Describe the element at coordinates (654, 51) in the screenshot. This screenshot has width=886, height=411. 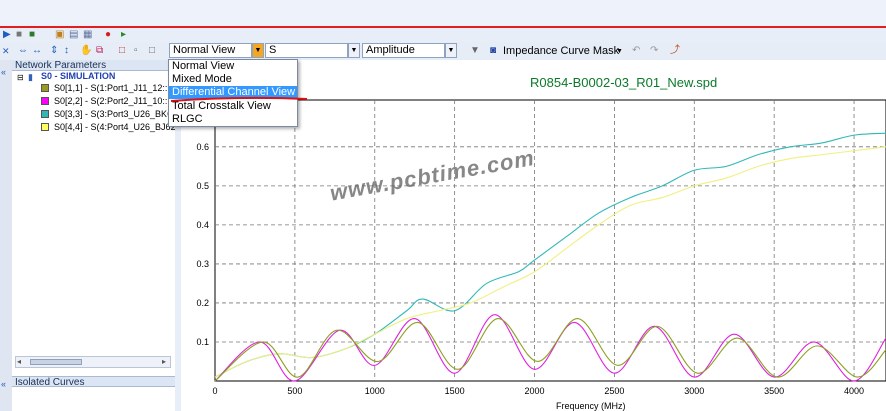
I see `redo-icon: ↷` at that location.